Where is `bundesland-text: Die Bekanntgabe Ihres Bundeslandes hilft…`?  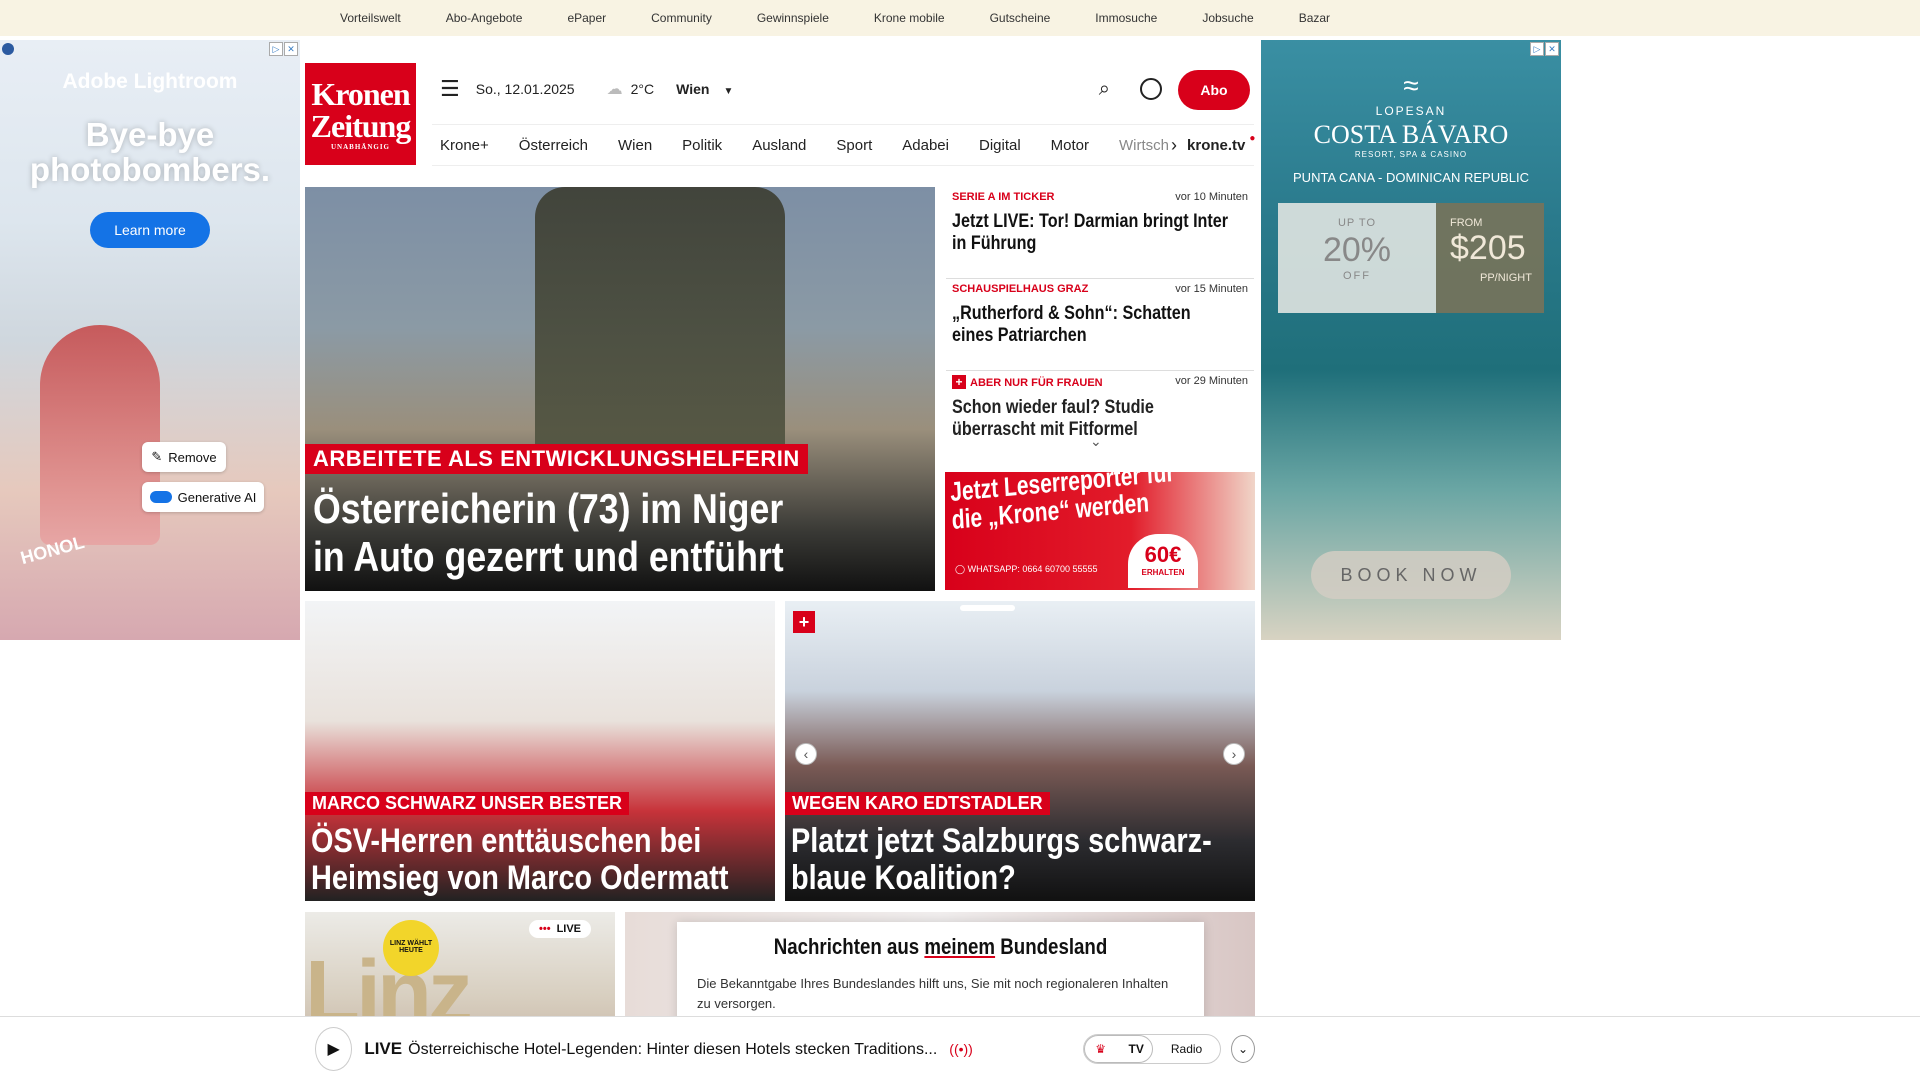 bundesland-text: Die Bekanntgabe Ihres Bundeslandes hilft… is located at coordinates (933, 993).